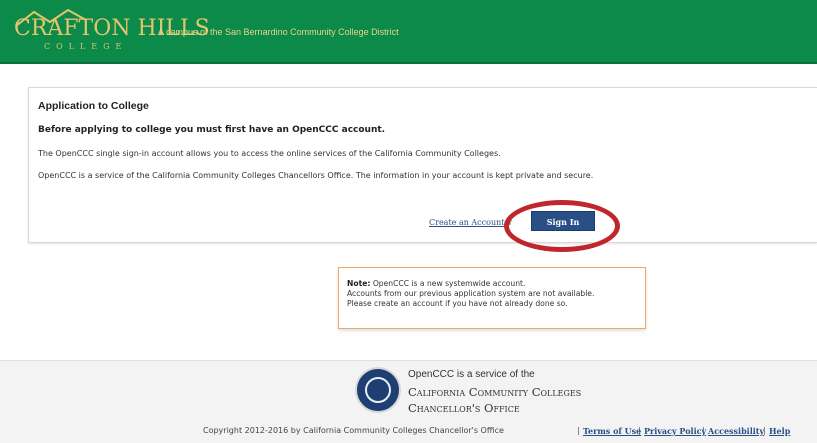  I want to click on create-account-link: Create an Account, so click(466, 222).